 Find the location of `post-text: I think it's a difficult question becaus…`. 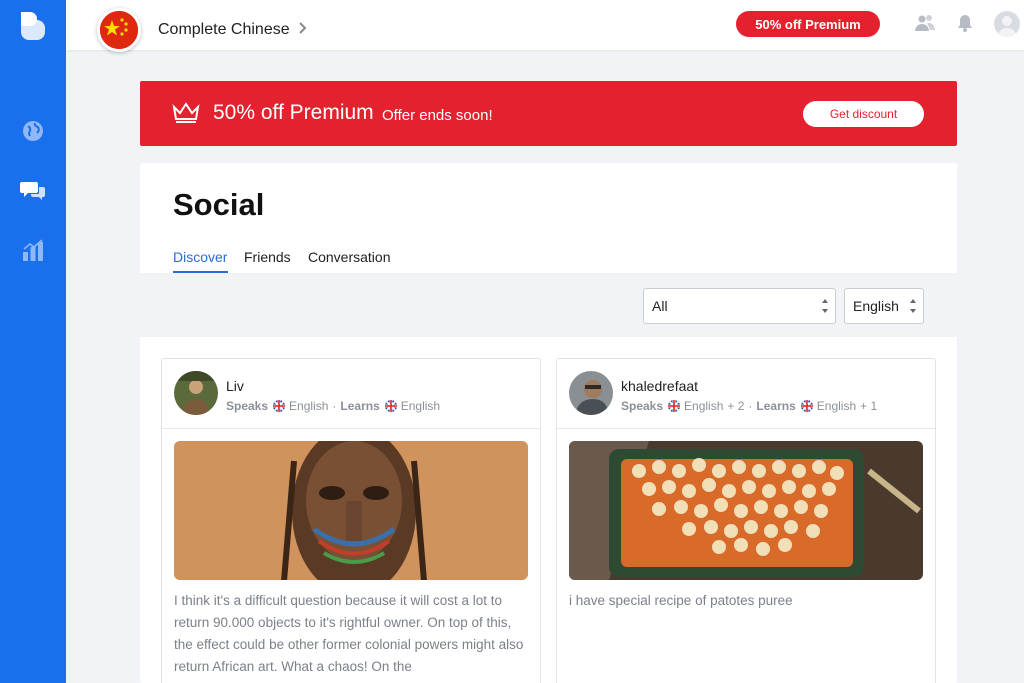

post-text: I think it's a difficult question becaus… is located at coordinates (349, 633).